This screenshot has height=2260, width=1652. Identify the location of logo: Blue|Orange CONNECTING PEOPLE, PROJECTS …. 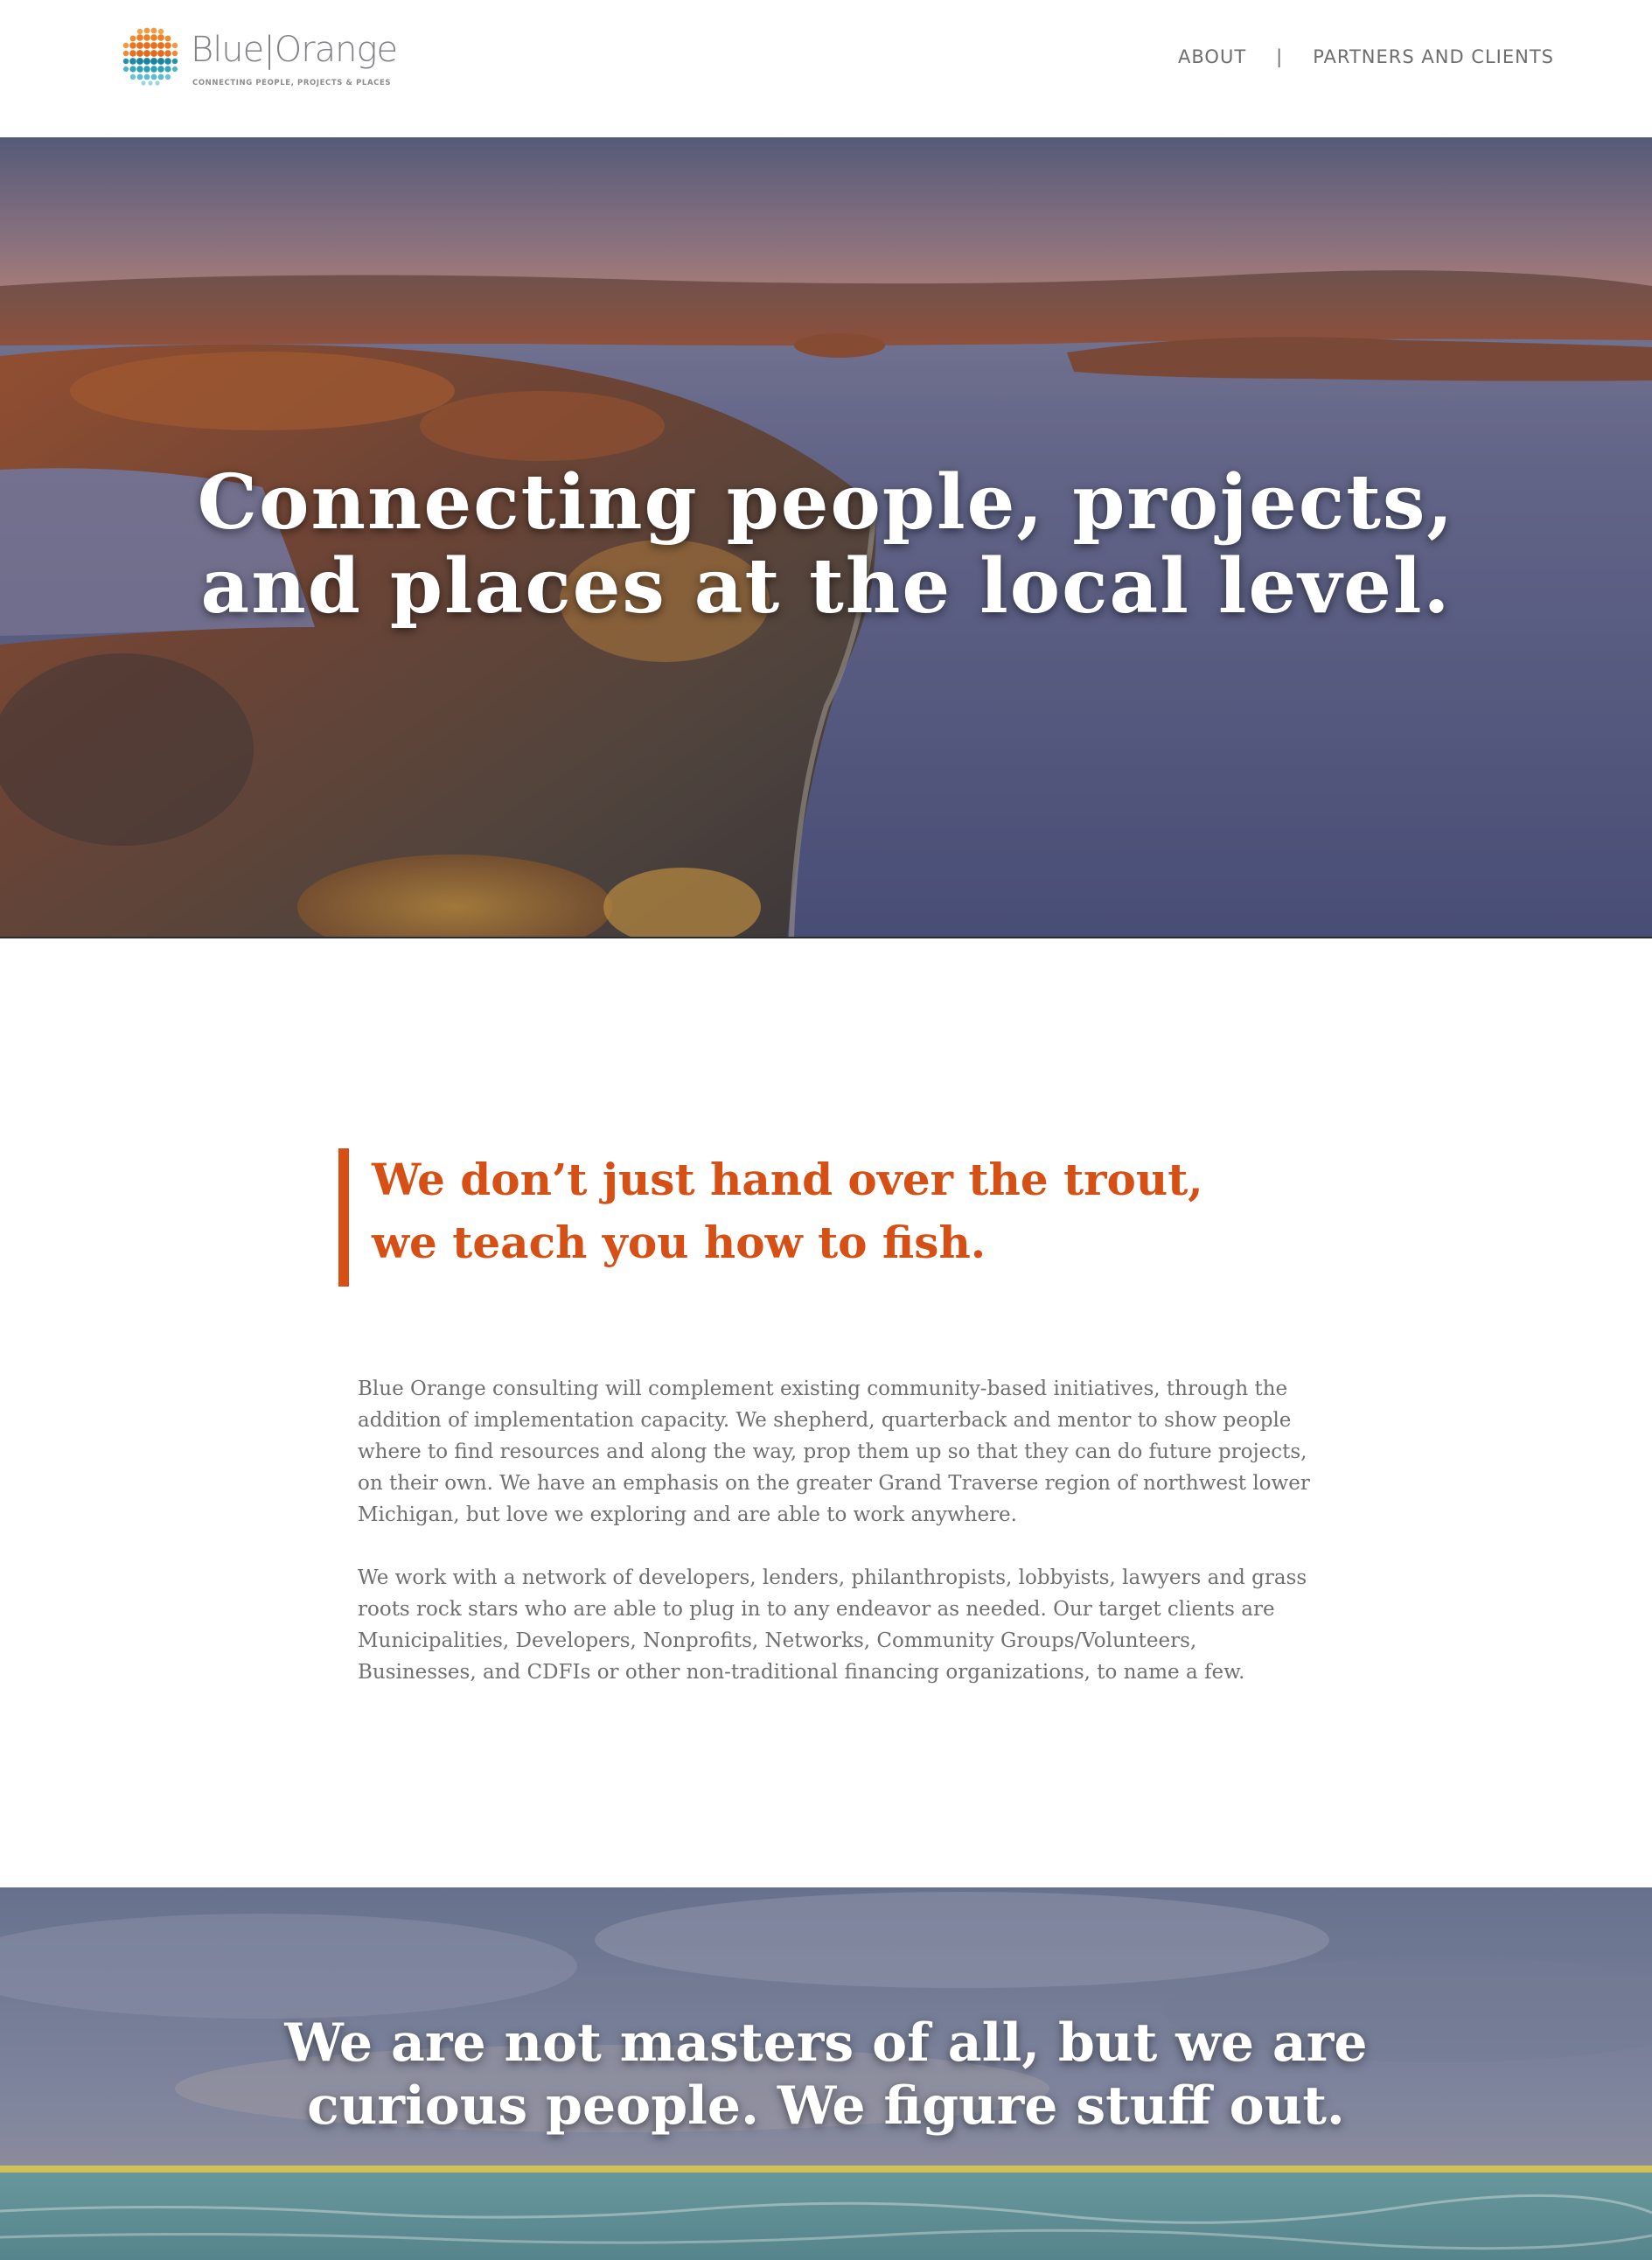
(259, 59).